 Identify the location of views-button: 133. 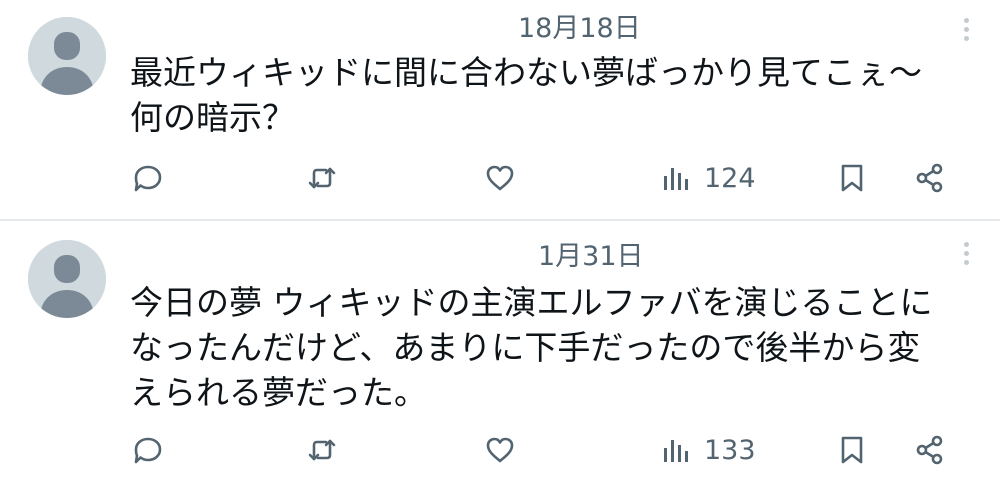
(708, 450).